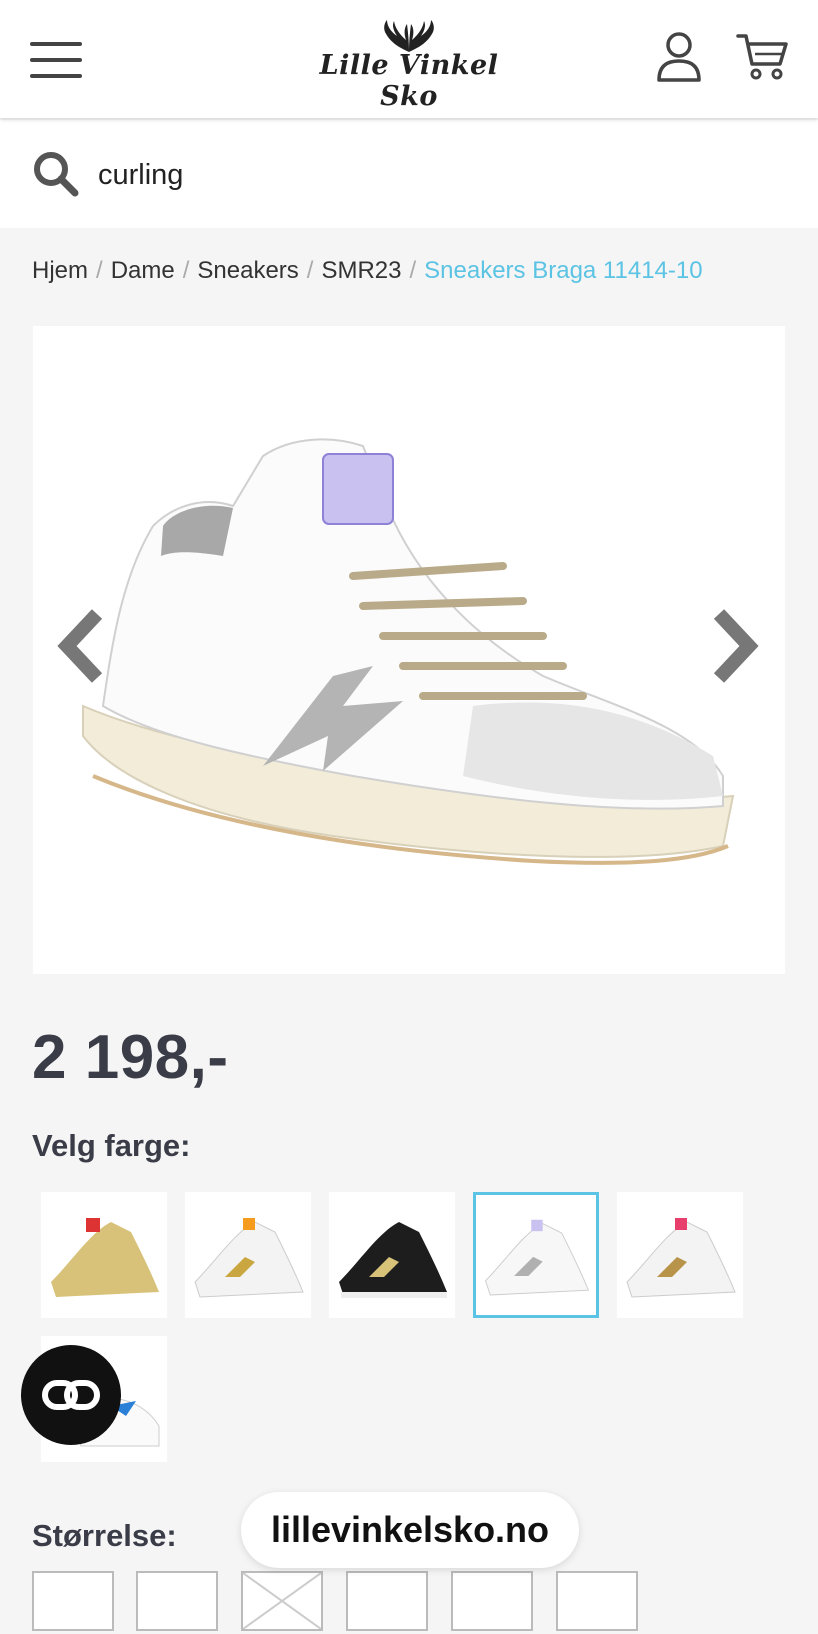 Image resolution: width=818 pixels, height=1634 pixels. What do you see at coordinates (111, 1145) in the screenshot?
I see `color-label: Velg farge:` at bounding box center [111, 1145].